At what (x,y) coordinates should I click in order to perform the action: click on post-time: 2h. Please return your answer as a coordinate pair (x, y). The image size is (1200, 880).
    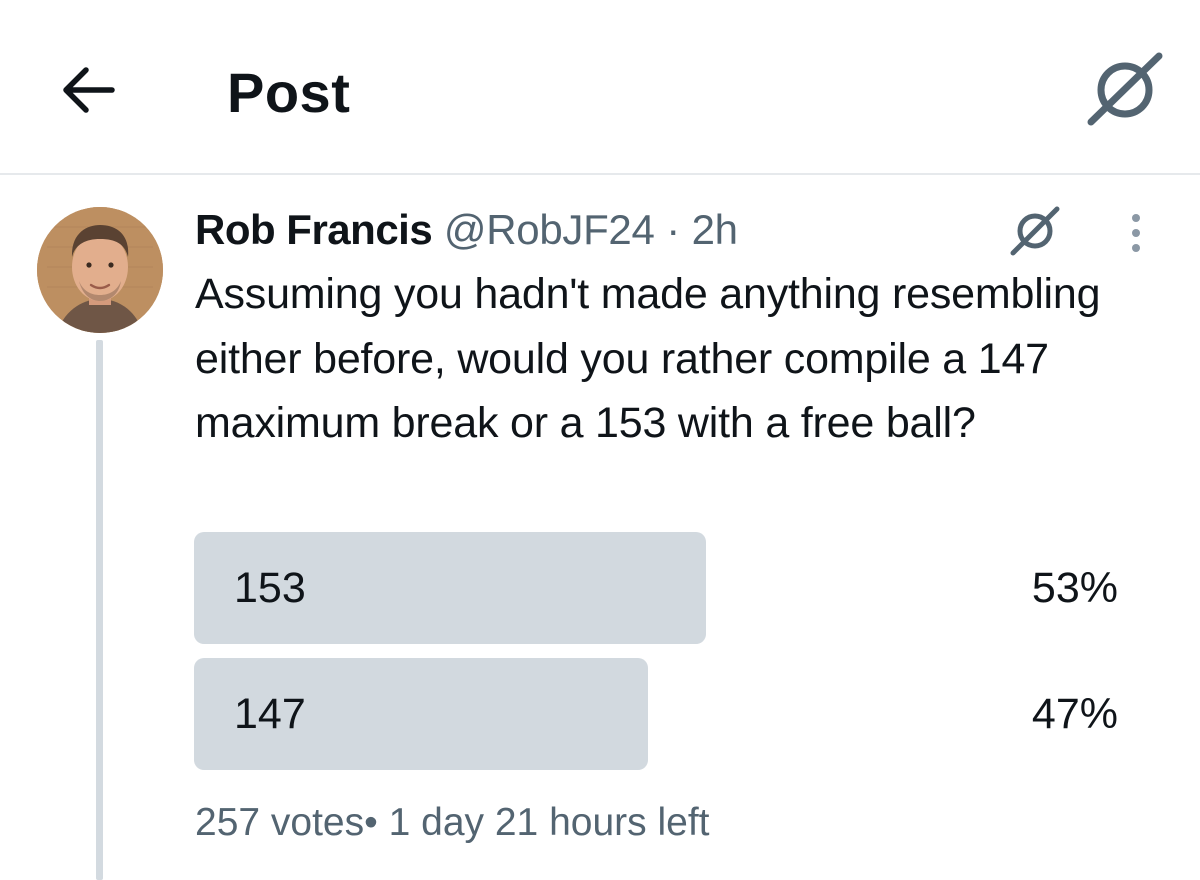
    Looking at the image, I should click on (715, 229).